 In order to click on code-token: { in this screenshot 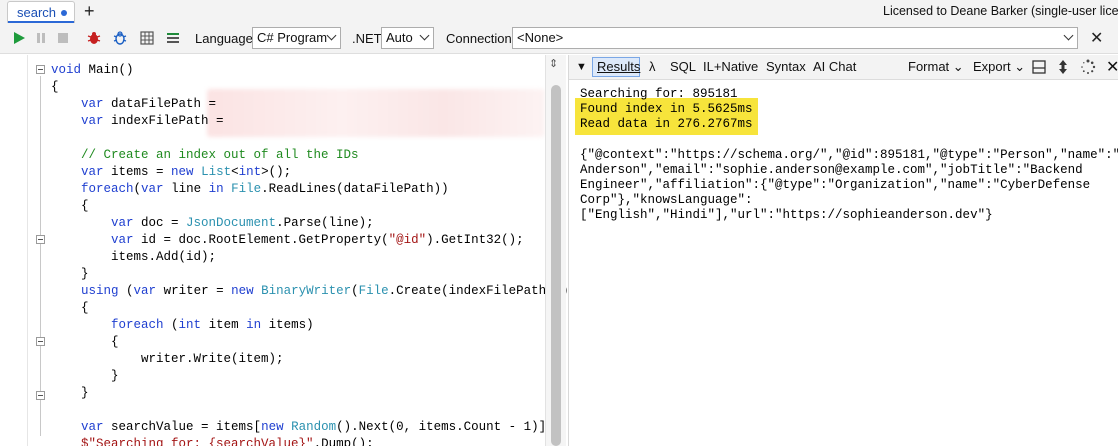, I will do `click(70, 206)`.